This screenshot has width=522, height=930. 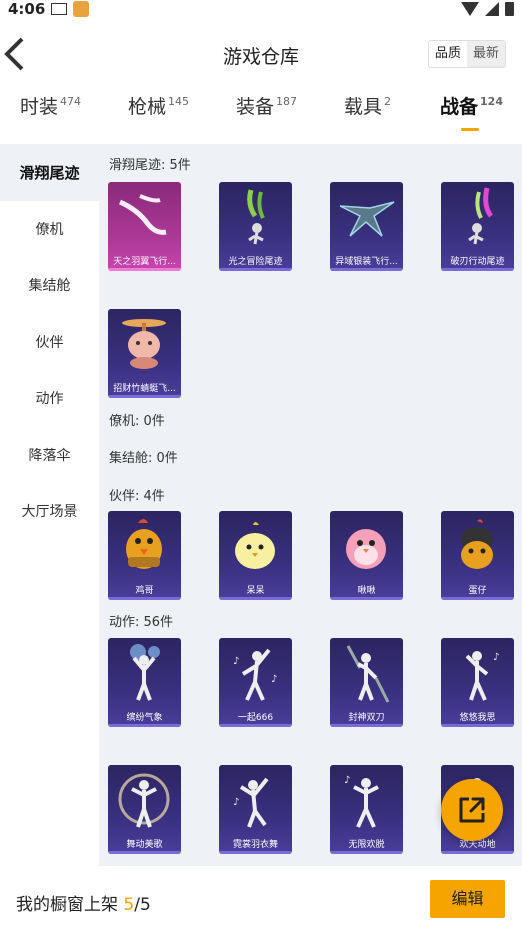 What do you see at coordinates (477, 544) in the screenshot?
I see `egg-partner-icon` at bounding box center [477, 544].